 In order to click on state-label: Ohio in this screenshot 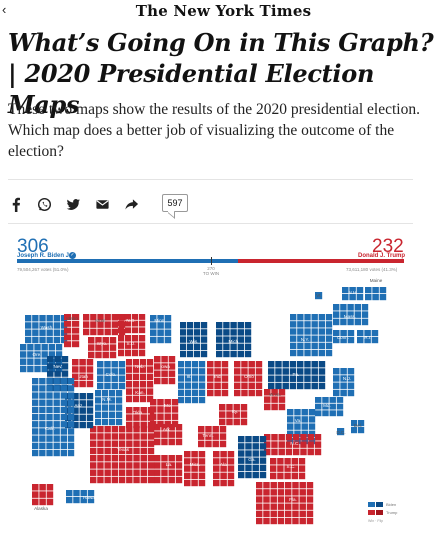, I will do `click(249, 376)`.